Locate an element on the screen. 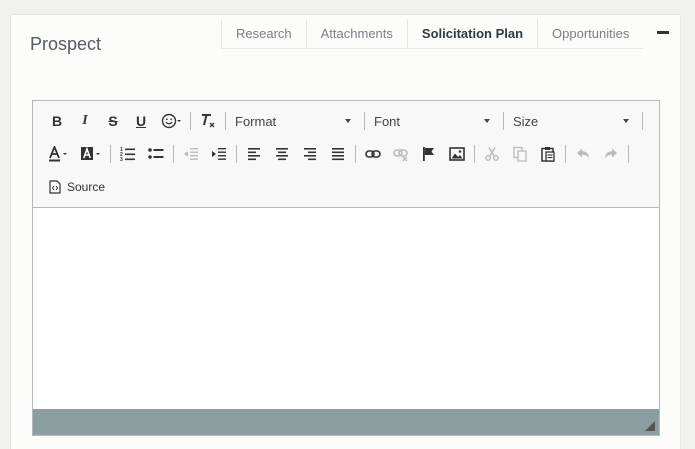  background-color-icon is located at coordinates (90, 153).